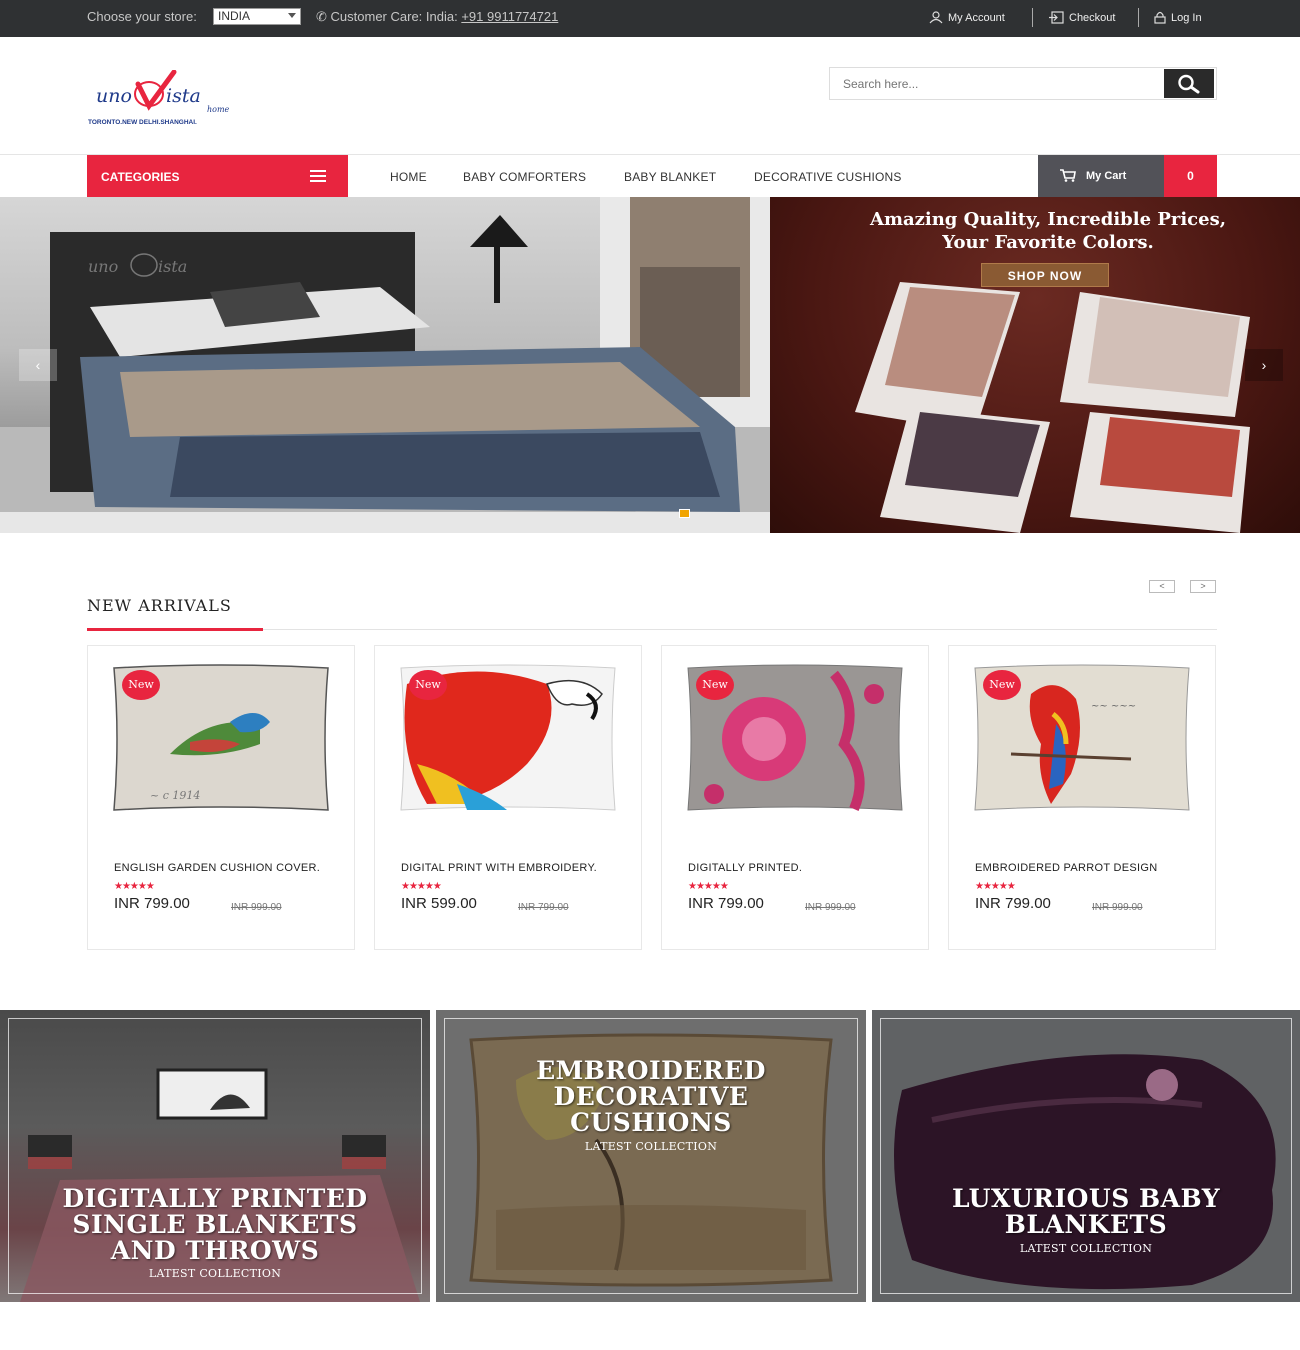 Image resolution: width=1300 pixels, height=1350 pixels. What do you see at coordinates (936, 17) in the screenshot?
I see `user-icon` at bounding box center [936, 17].